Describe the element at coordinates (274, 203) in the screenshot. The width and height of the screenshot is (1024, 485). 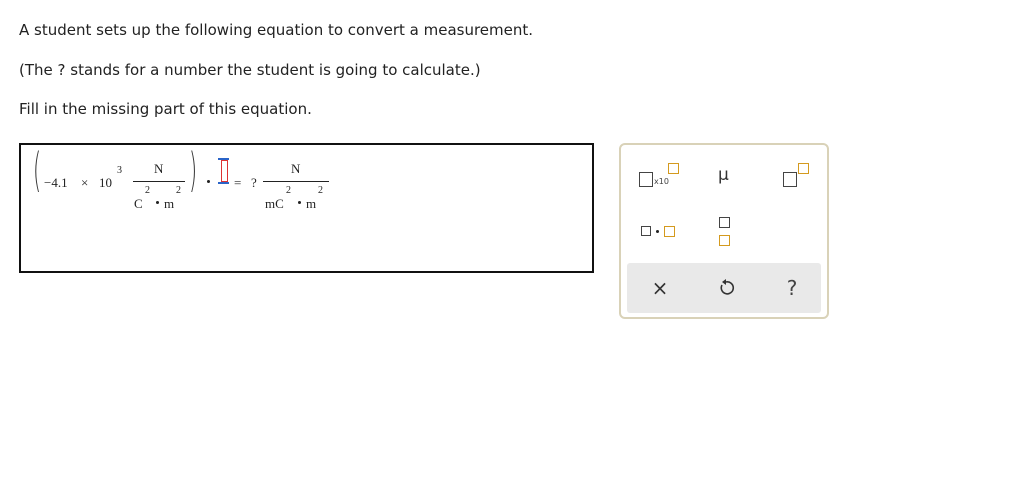
I see `rhs-den-unit1: mC` at that location.